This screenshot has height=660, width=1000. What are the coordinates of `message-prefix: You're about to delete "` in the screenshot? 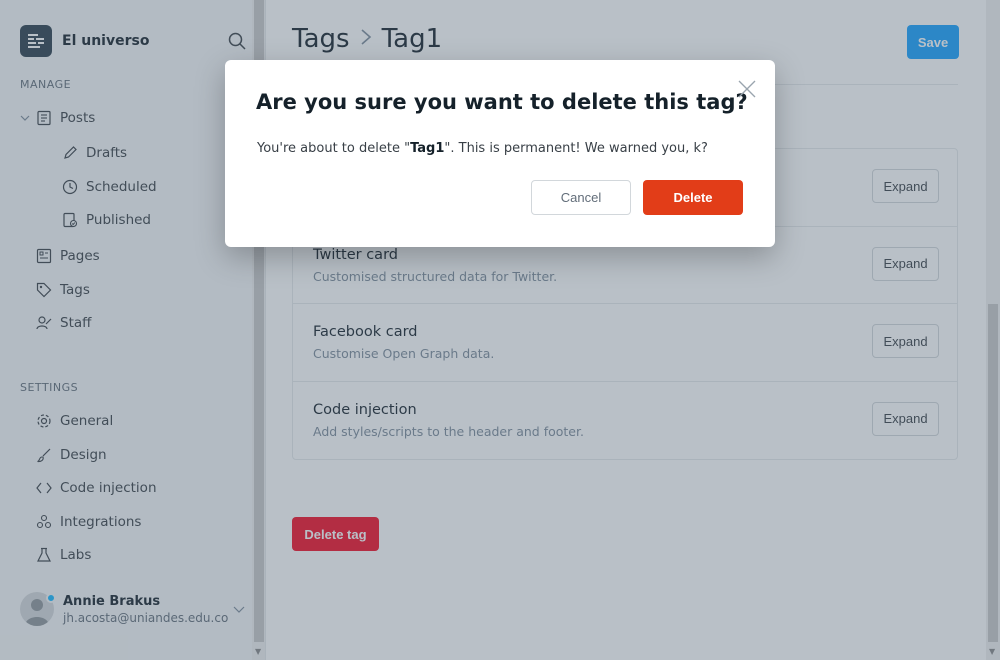 It's located at (334, 148).